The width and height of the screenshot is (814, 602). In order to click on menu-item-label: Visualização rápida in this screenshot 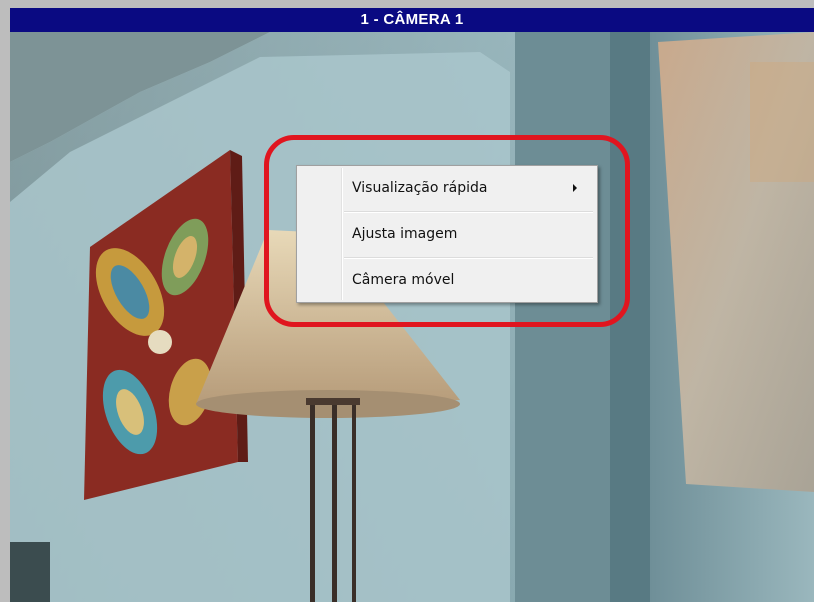, I will do `click(420, 188)`.